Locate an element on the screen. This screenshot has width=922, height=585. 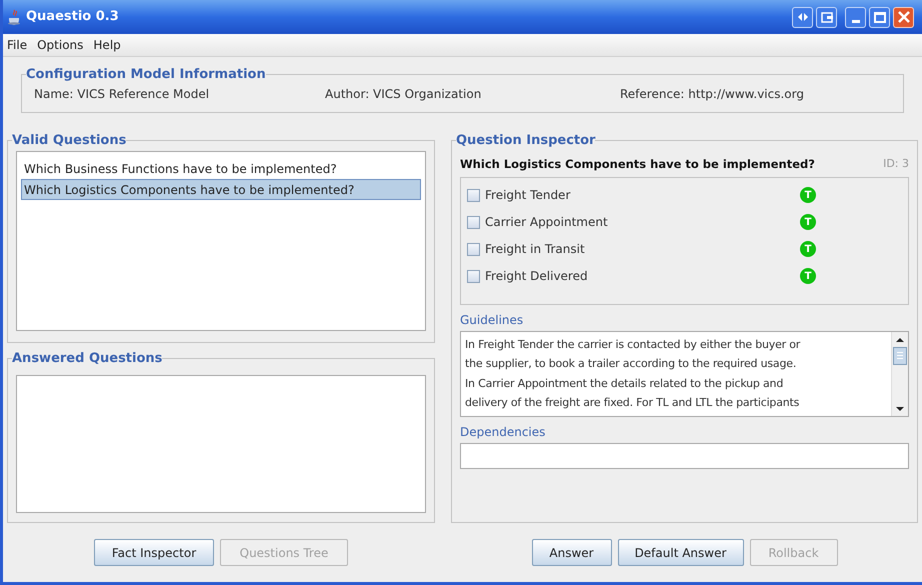
guideline-line: In Carrier Appointment the details related to the pickup and is located at coordinates (624, 384).